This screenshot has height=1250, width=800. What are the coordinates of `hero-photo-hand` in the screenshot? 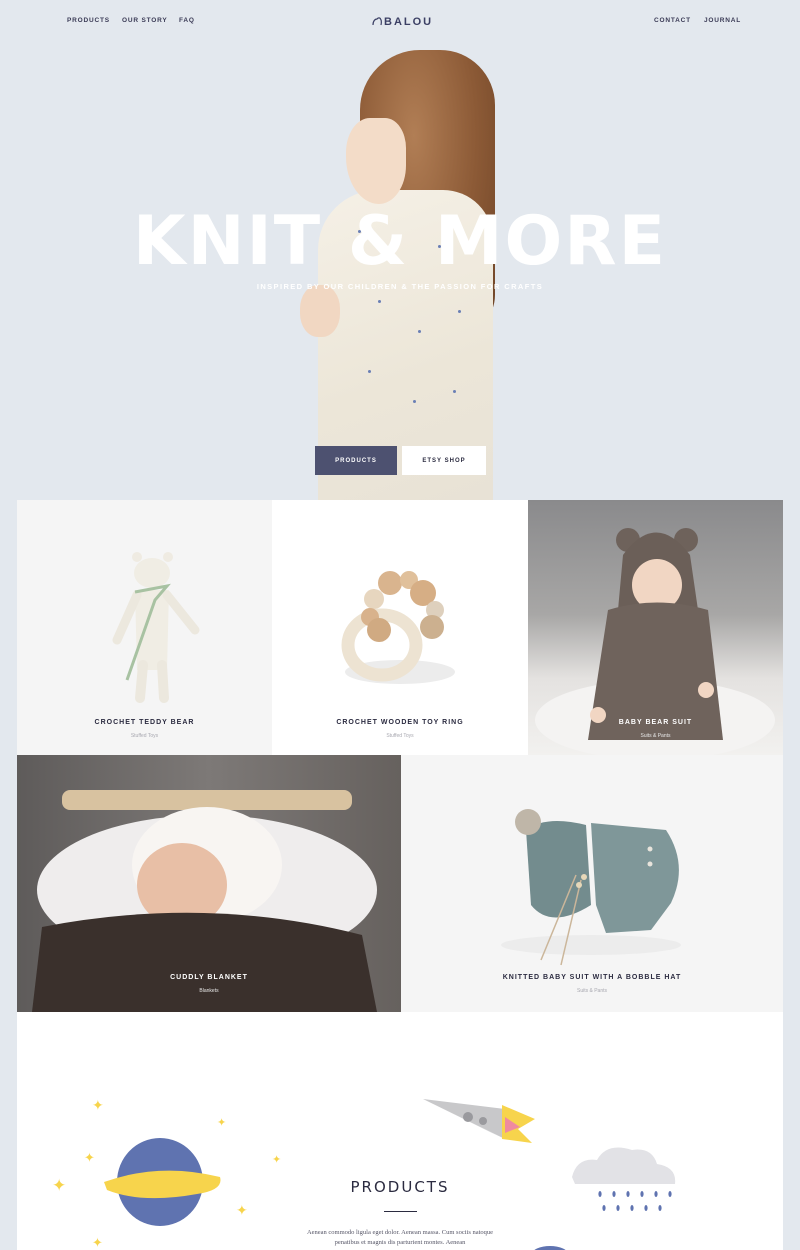 It's located at (320, 311).